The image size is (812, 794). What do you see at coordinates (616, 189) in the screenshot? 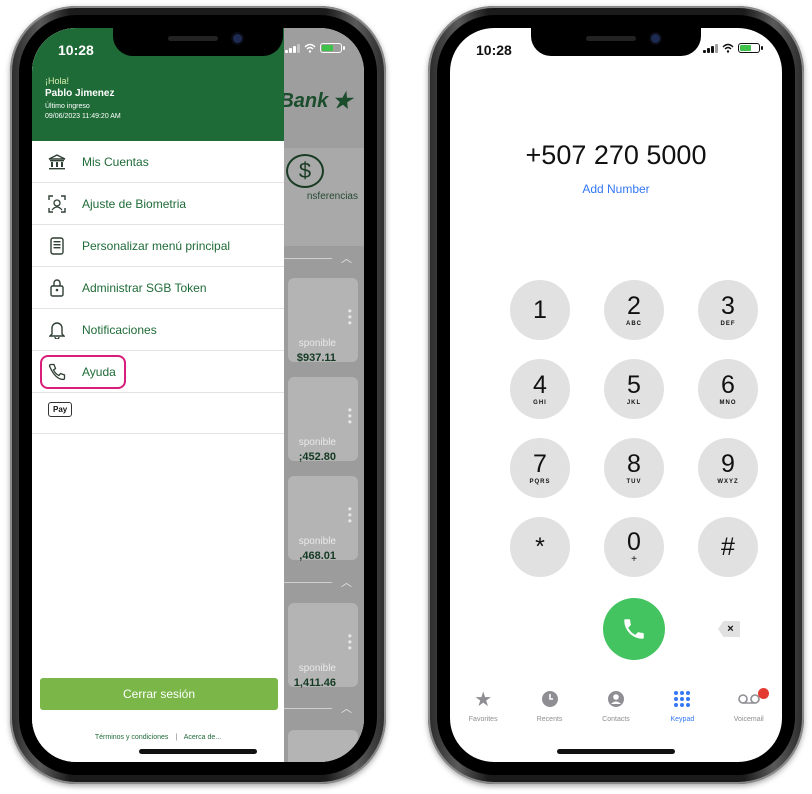
I see `add-number-link: Add Number` at bounding box center [616, 189].